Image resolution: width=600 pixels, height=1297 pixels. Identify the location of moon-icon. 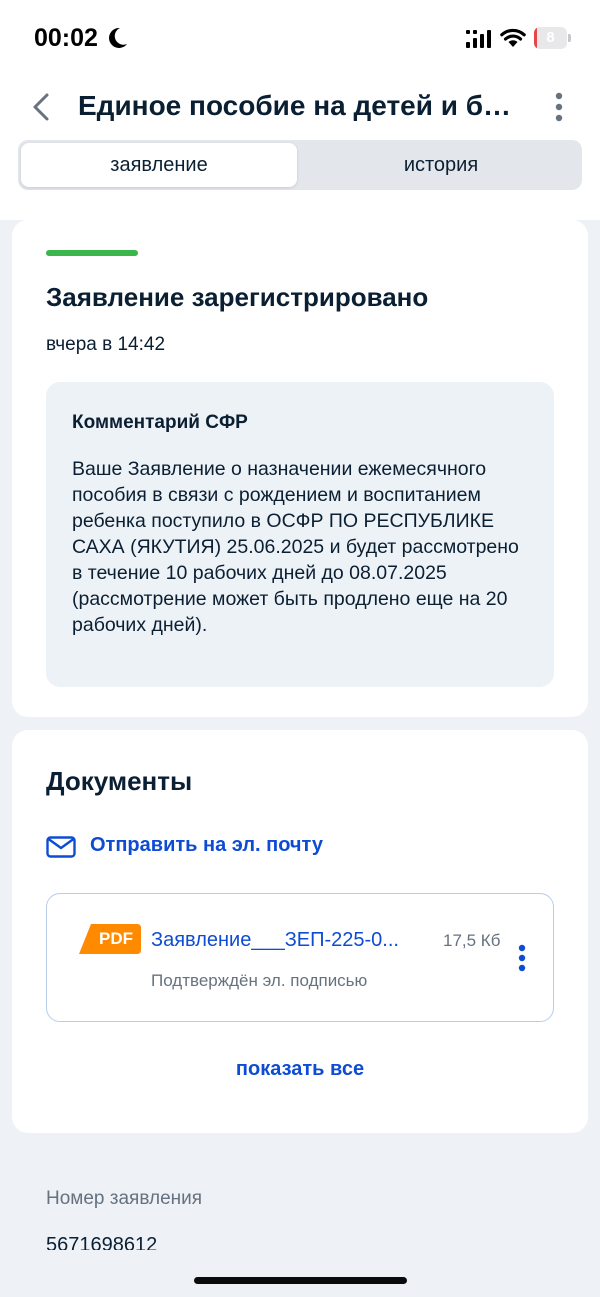
(118, 37).